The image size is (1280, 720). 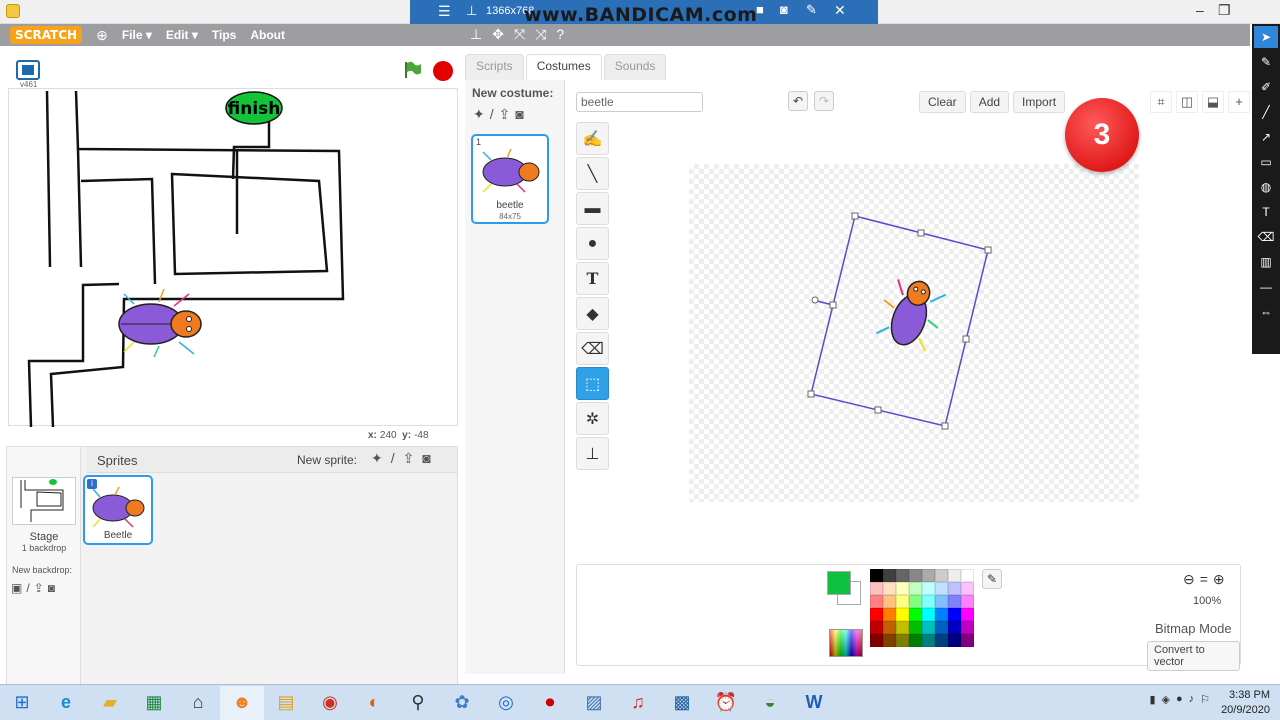 What do you see at coordinates (44, 501) in the screenshot?
I see `stage-thumbnail` at bounding box center [44, 501].